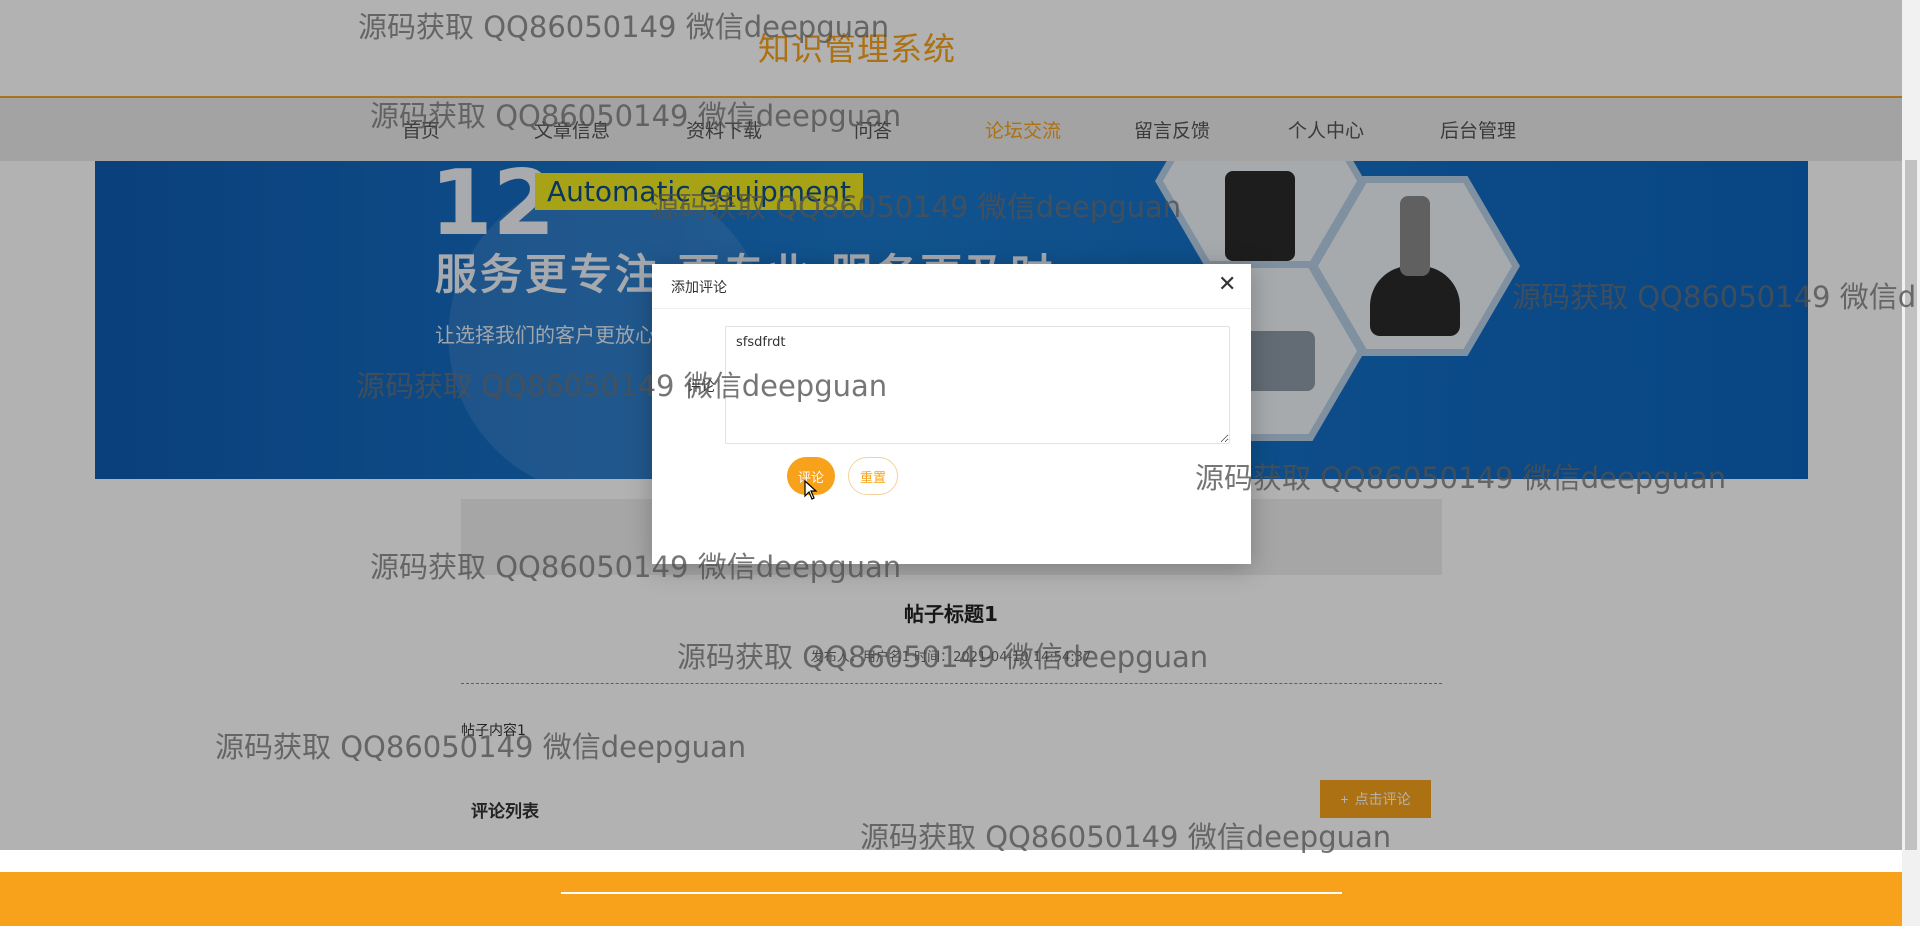  I want to click on site-footer, so click(960, 899).